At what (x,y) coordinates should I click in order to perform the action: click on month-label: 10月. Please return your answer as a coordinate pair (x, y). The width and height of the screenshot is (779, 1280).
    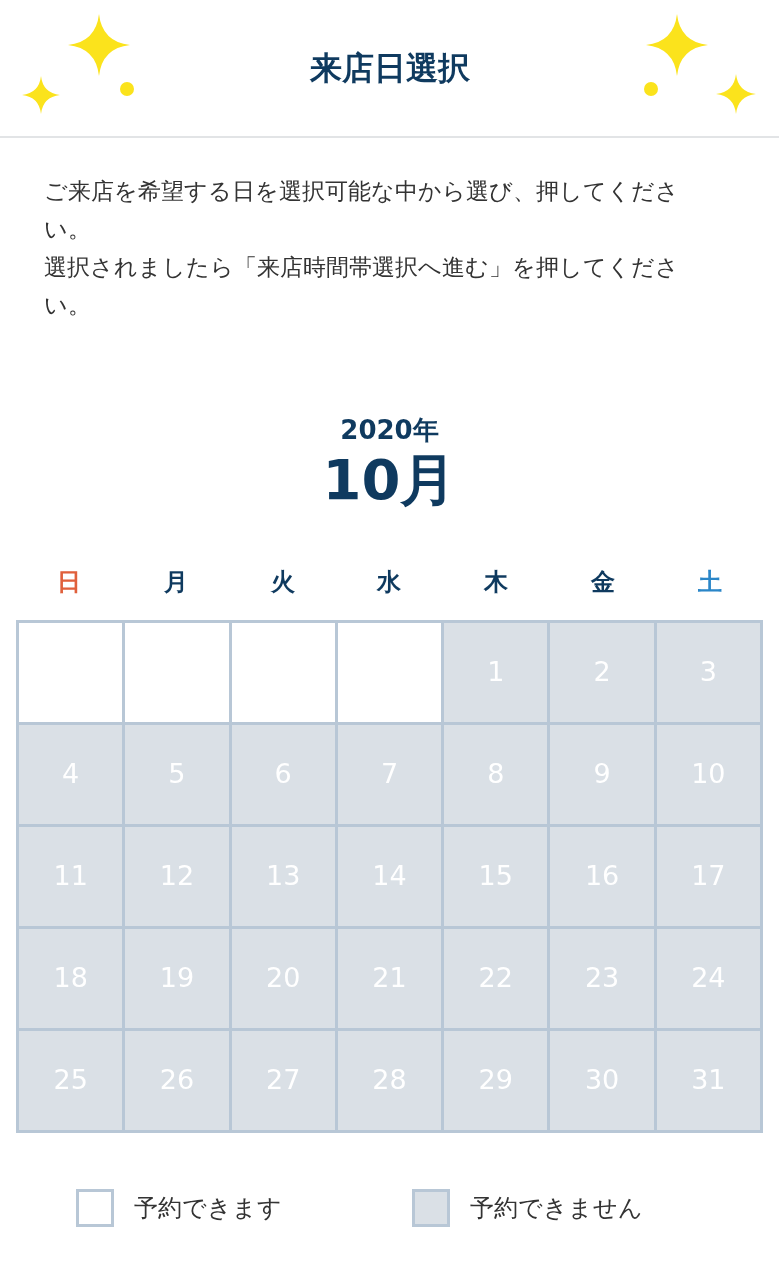
    Looking at the image, I should click on (389, 480).